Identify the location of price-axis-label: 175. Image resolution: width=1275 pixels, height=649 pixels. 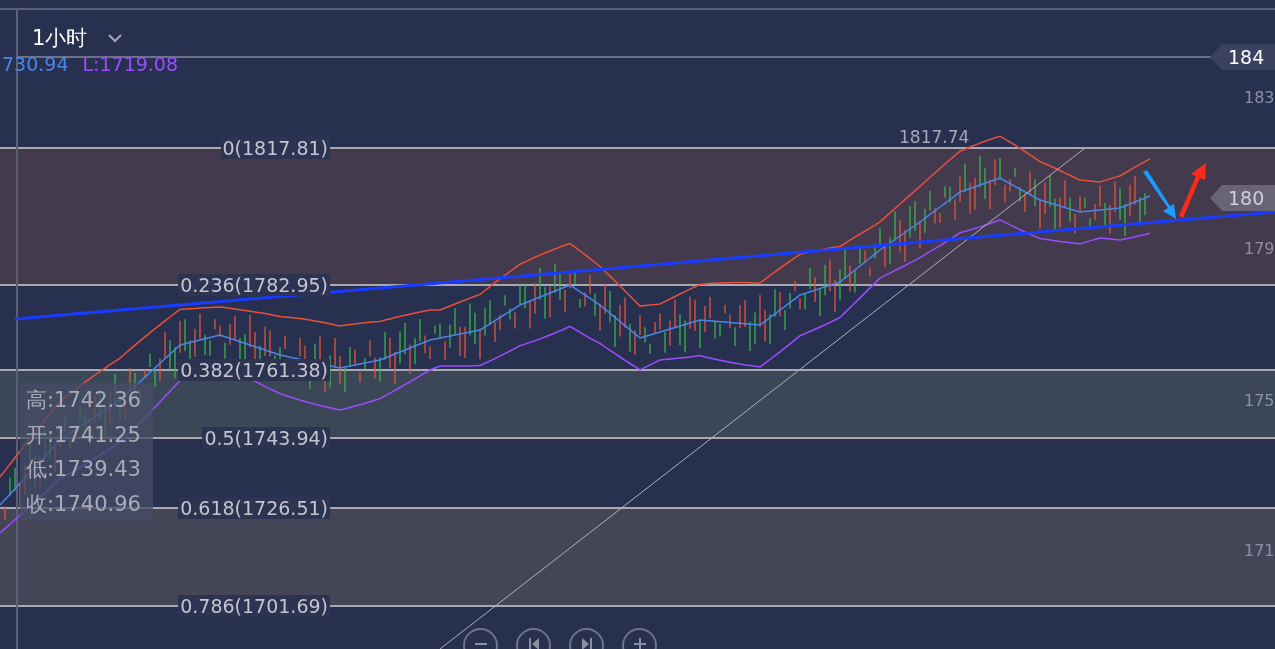
(1259, 400).